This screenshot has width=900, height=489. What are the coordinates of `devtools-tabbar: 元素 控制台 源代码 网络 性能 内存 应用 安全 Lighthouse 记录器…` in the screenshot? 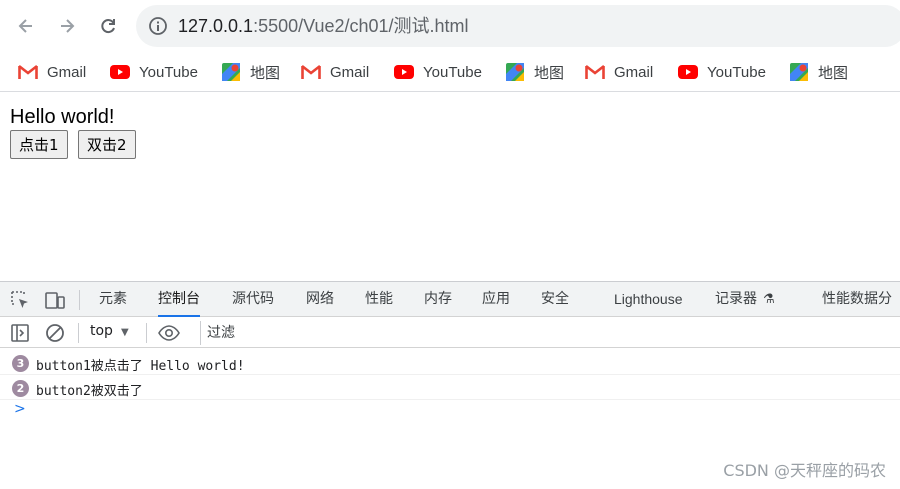 It's located at (450, 299).